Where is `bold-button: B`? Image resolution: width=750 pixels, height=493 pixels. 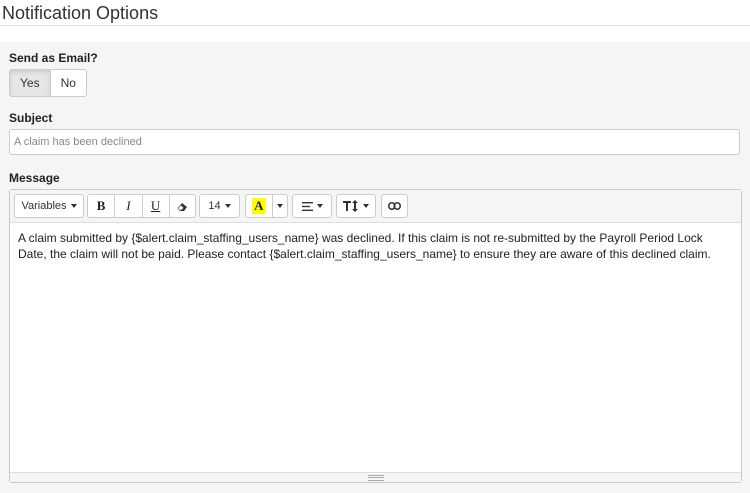 bold-button: B is located at coordinates (102, 206).